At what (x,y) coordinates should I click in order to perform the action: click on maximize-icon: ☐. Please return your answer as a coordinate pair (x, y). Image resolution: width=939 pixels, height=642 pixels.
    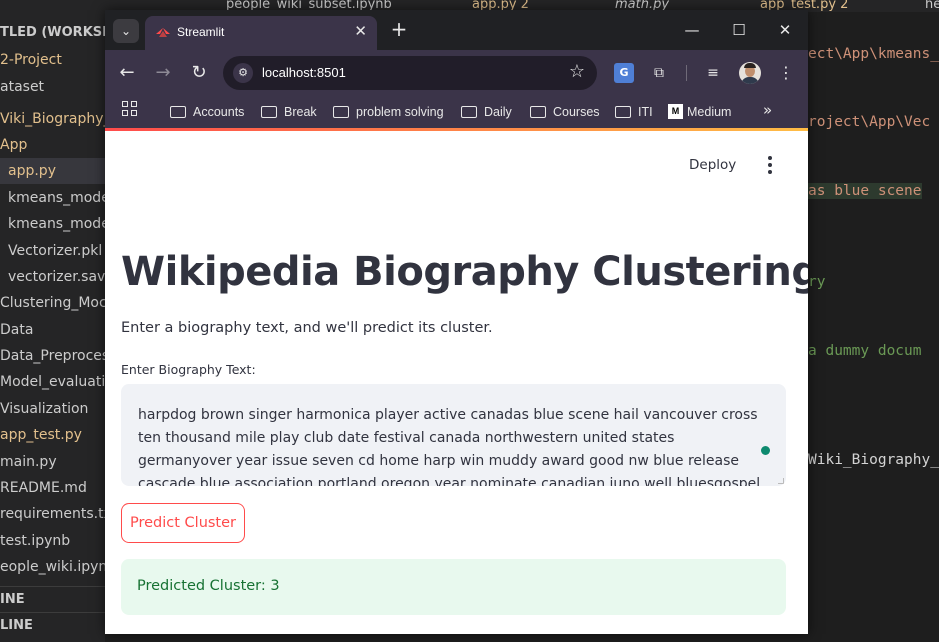
    Looking at the image, I should click on (739, 30).